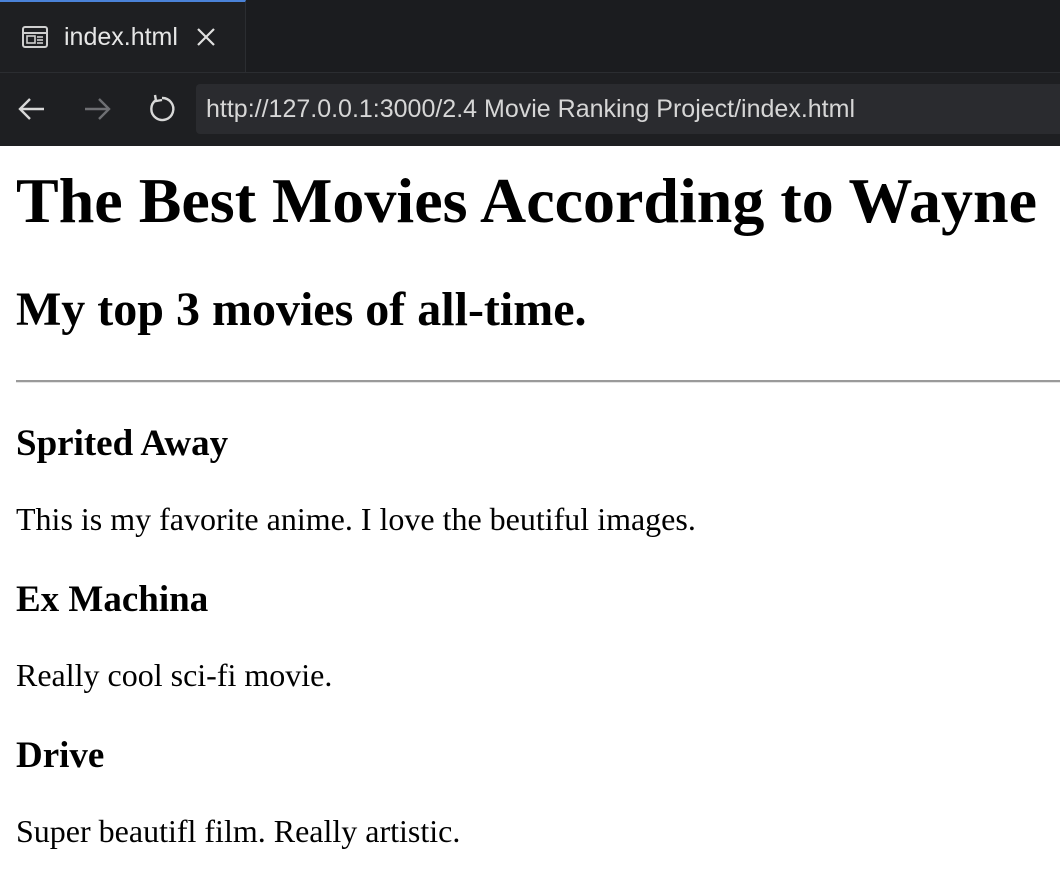 This screenshot has height=890, width=1060. What do you see at coordinates (122, 443) in the screenshot?
I see `movie-title-1: Sprited Away` at bounding box center [122, 443].